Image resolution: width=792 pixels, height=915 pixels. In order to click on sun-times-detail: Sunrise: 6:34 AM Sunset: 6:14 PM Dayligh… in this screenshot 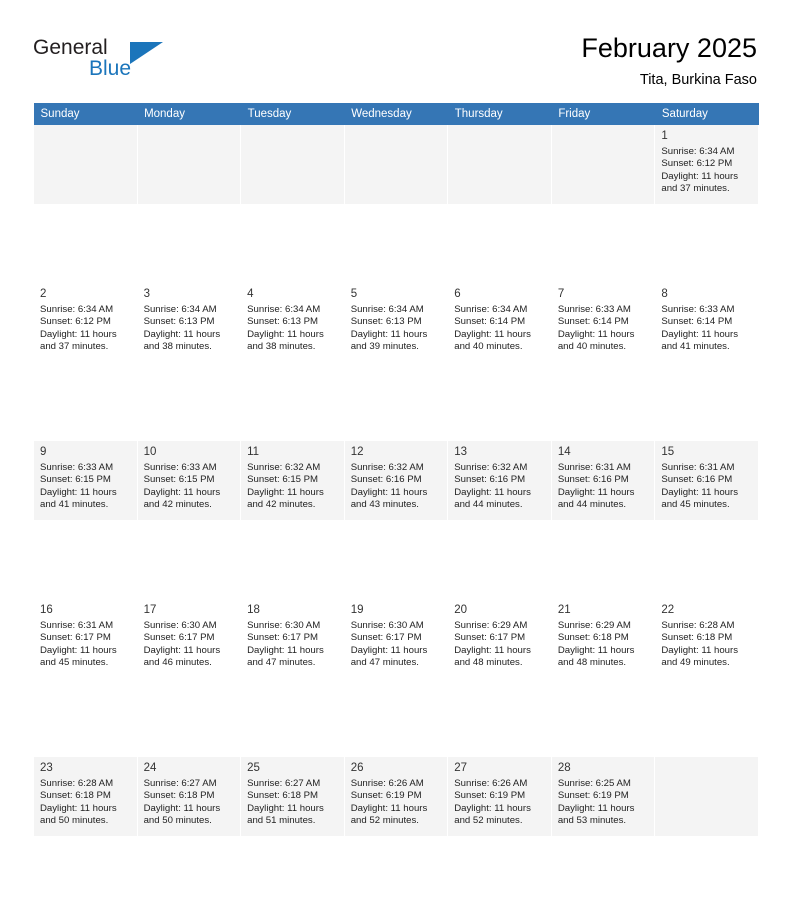, I will do `click(492, 328)`.